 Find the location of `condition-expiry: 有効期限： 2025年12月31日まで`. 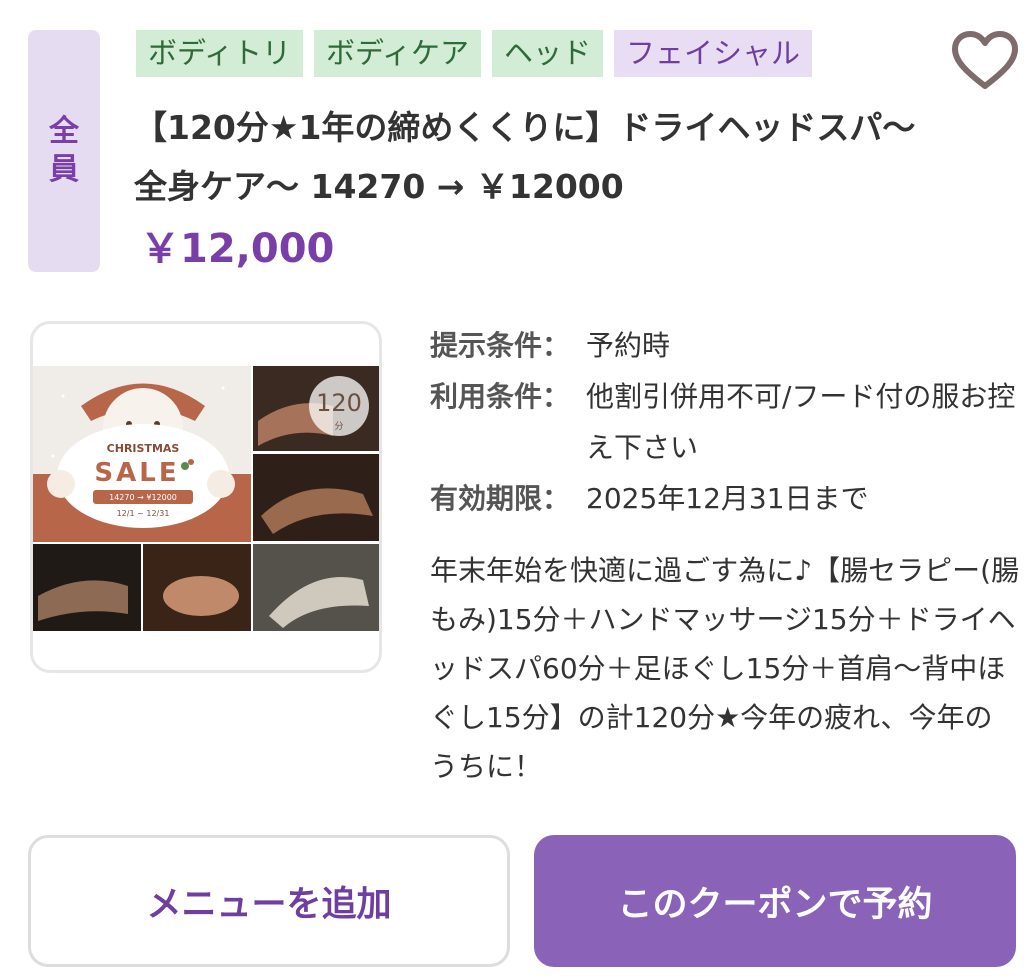

condition-expiry: 有効期限： 2025年12月31日まで is located at coordinates (725, 498).